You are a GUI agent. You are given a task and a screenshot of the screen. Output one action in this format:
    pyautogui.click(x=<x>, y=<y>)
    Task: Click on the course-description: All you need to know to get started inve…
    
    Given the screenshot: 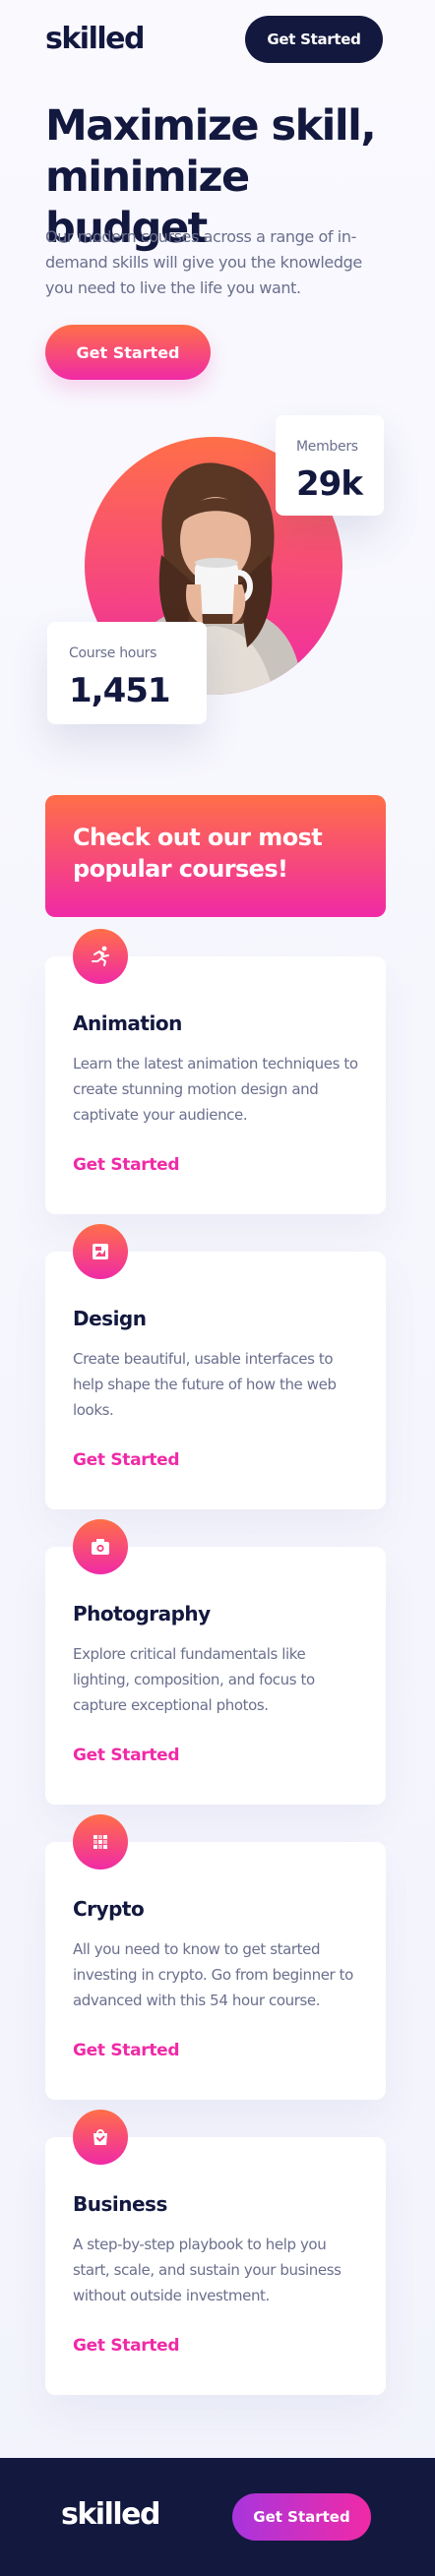 What is the action you would take?
    pyautogui.click(x=213, y=1974)
    